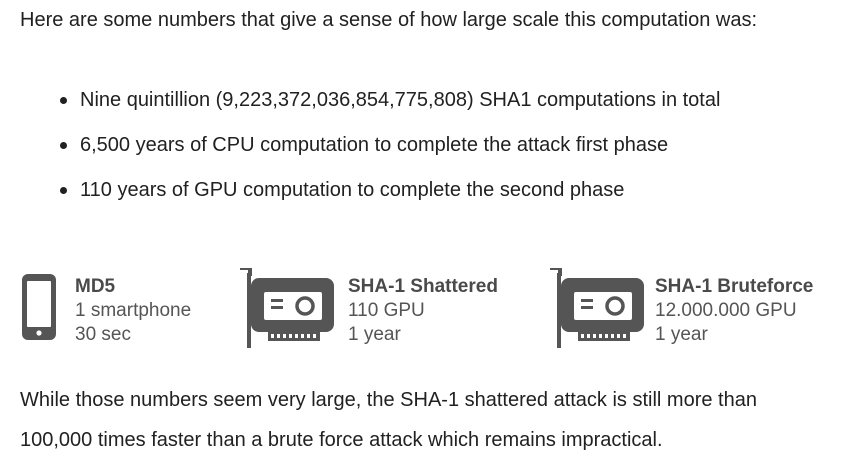  I want to click on card-time: 30 sec, so click(103, 334).